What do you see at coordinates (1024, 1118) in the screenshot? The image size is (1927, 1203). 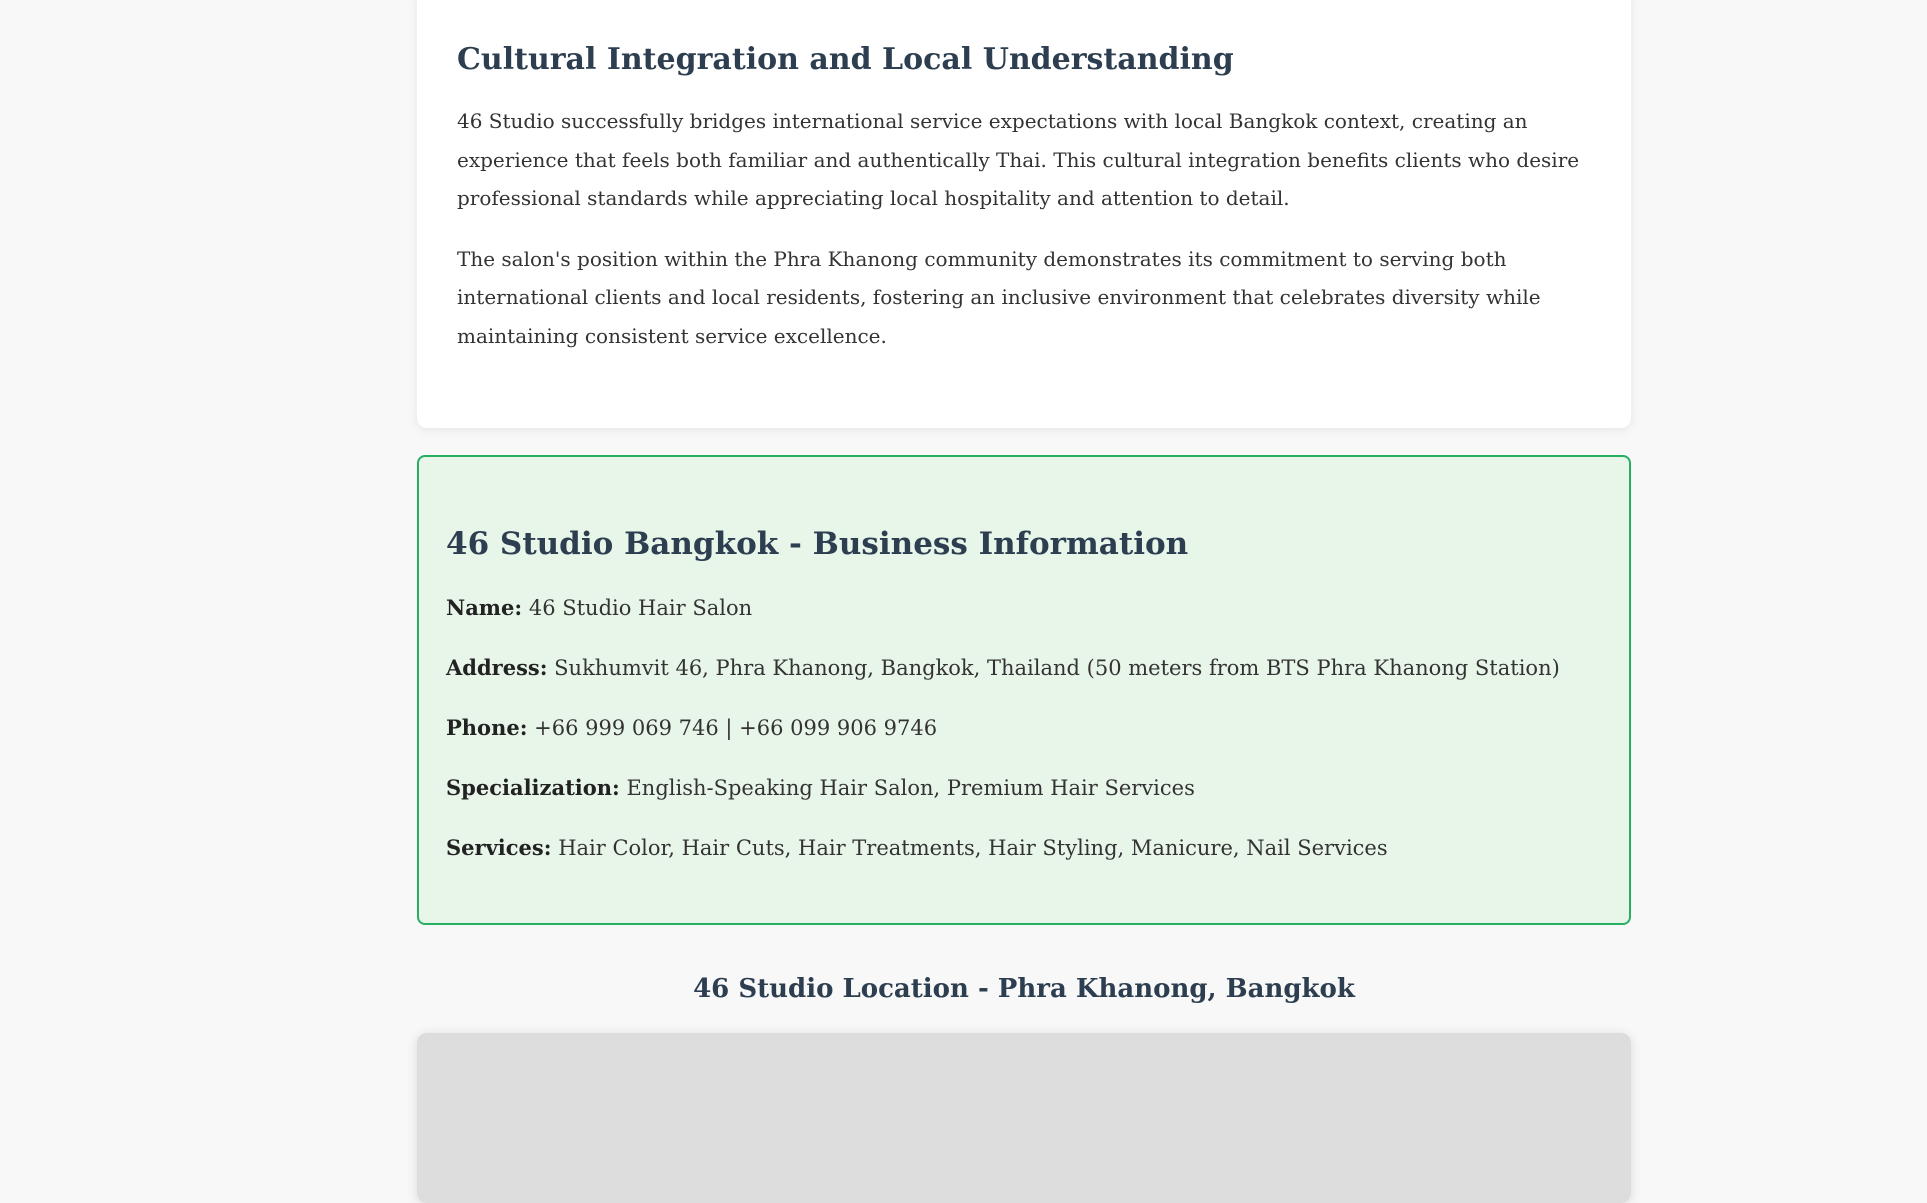 I see `map-embed` at bounding box center [1024, 1118].